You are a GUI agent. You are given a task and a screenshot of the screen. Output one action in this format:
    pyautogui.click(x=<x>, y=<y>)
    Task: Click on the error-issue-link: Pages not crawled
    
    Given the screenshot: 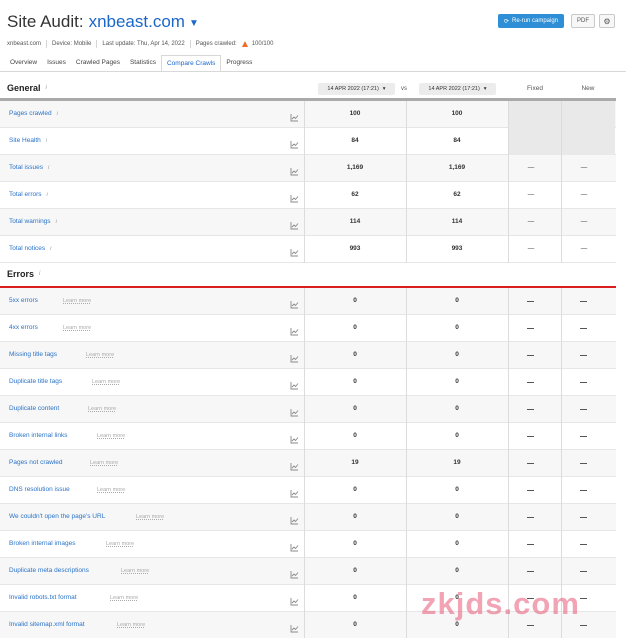 What is the action you would take?
    pyautogui.click(x=35, y=463)
    